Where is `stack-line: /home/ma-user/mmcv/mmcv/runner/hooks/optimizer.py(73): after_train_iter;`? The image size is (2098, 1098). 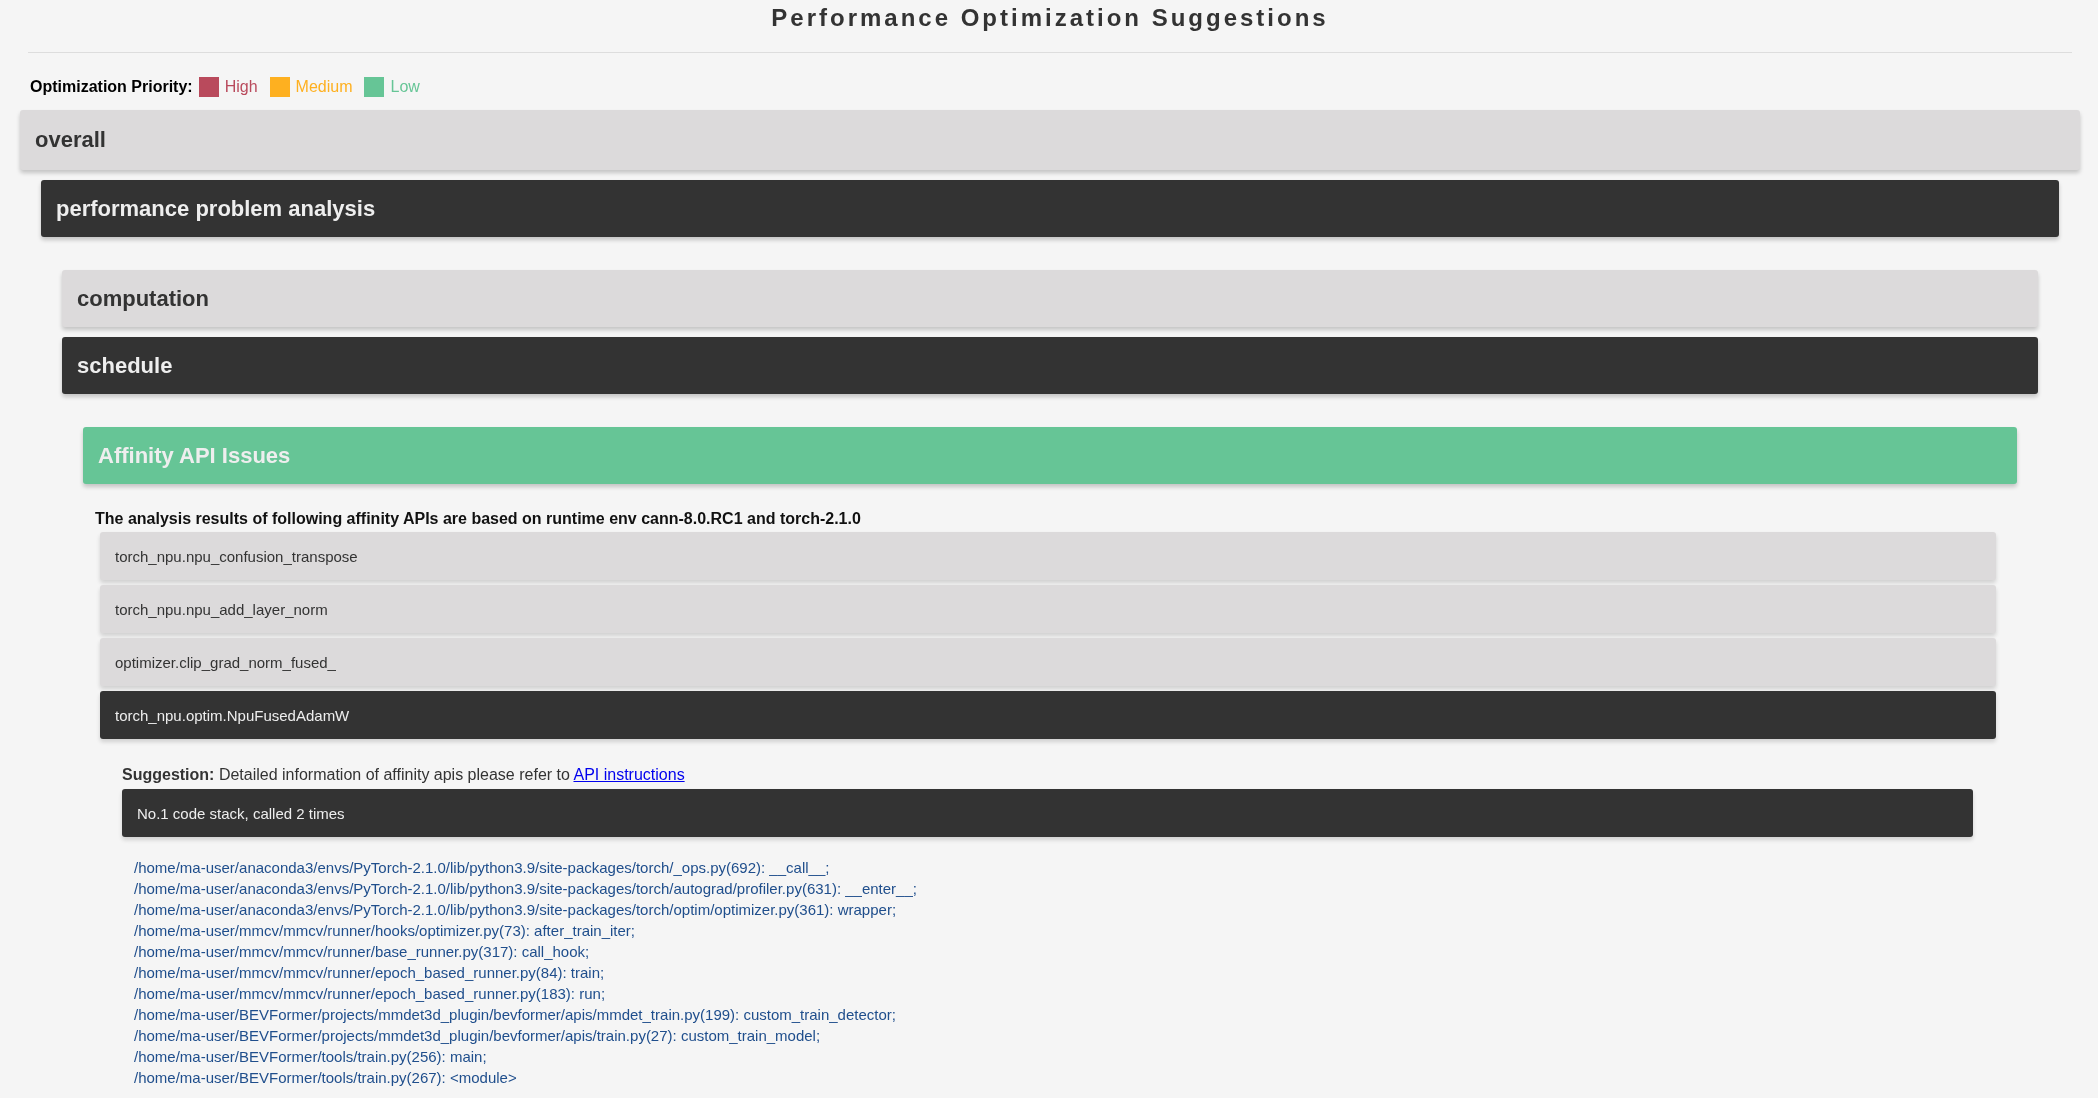
stack-line: /home/ma-user/mmcv/mmcv/runner/hooks/optimizer.py(73): after_train_iter; is located at coordinates (385, 931).